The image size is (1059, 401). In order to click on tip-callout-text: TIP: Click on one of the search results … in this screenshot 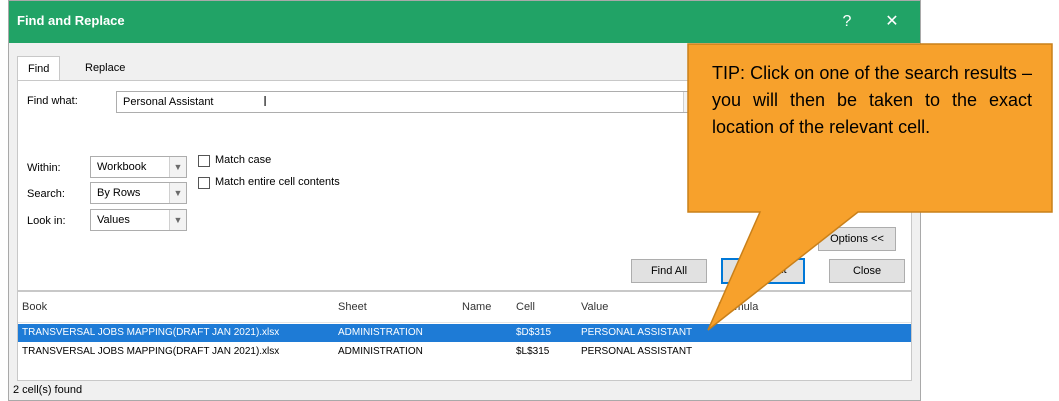, I will do `click(872, 100)`.